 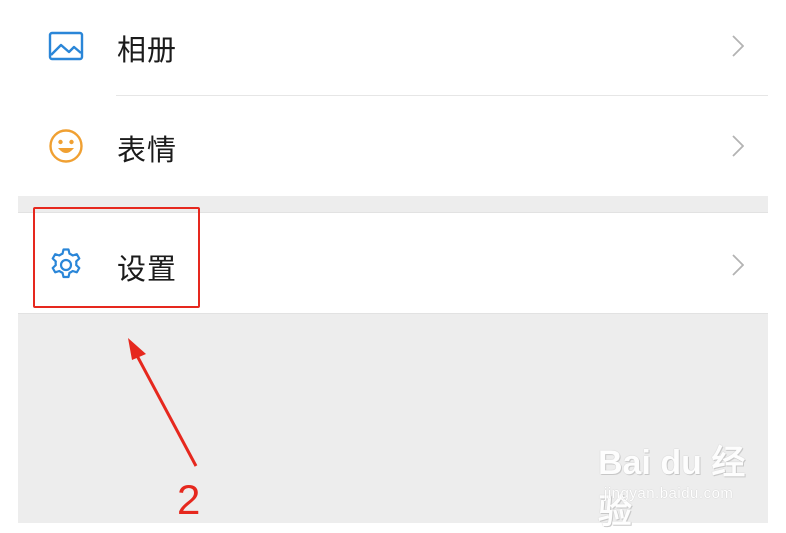 I want to click on annotation-step-number: 2, so click(x=189, y=499).